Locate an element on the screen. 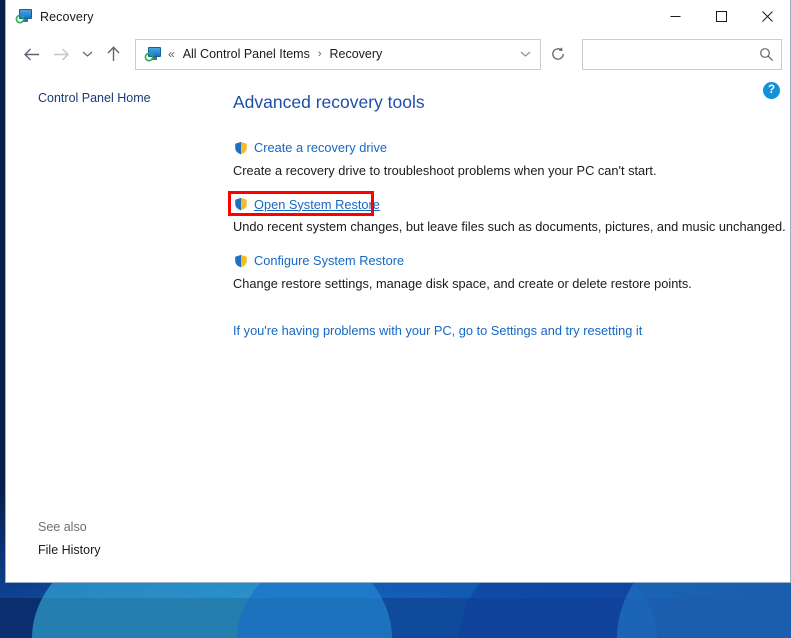 This screenshot has height=638, width=791. page-title: Advanced recovery tools is located at coordinates (511, 102).